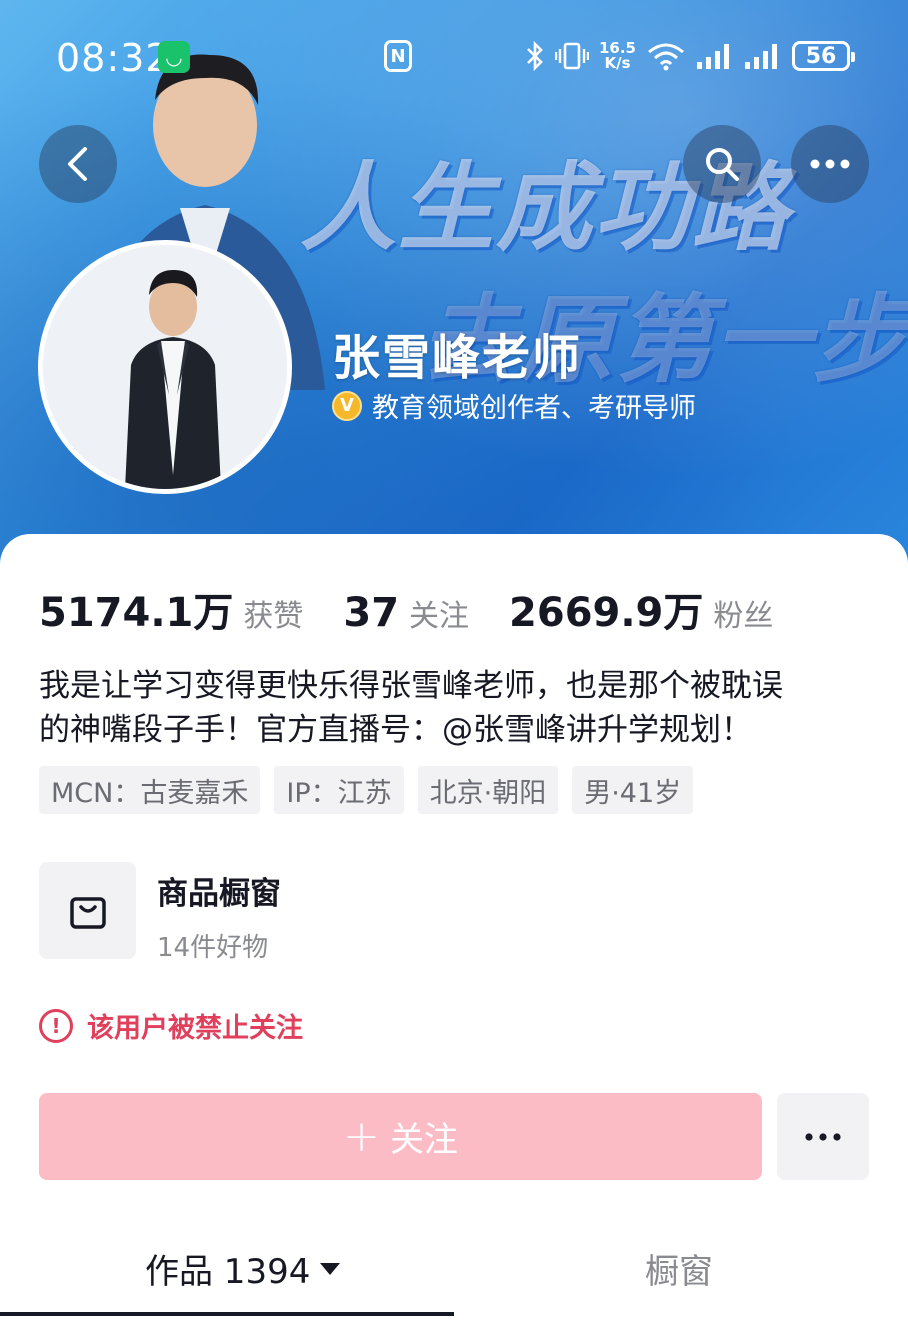 The width and height of the screenshot is (908, 1320). Describe the element at coordinates (439, 616) in the screenshot. I see `stat-following-label: 关注` at that location.